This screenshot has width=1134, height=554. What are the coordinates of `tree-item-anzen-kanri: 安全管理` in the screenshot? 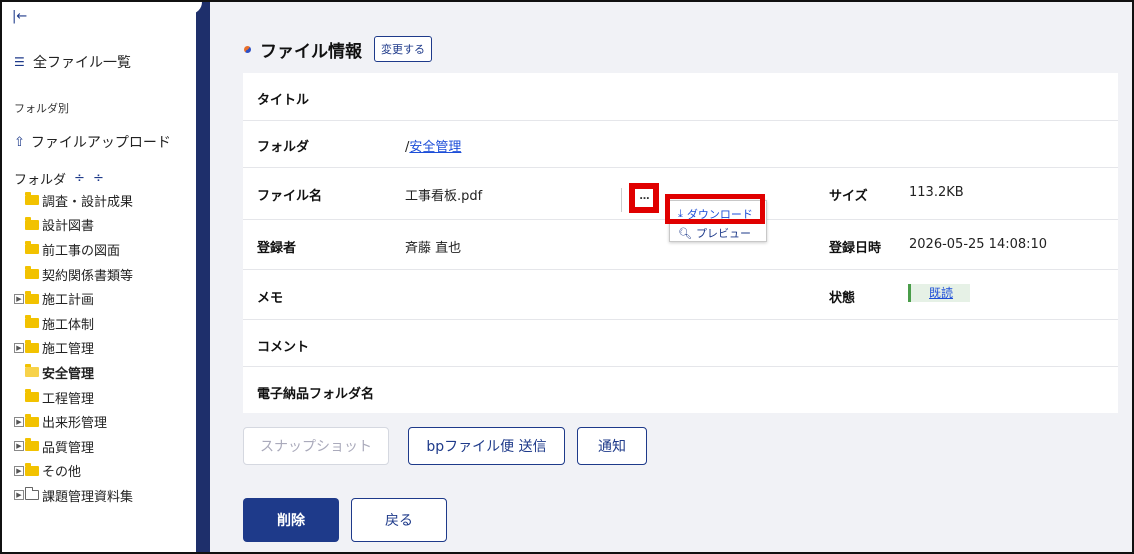 It's located at (73, 372).